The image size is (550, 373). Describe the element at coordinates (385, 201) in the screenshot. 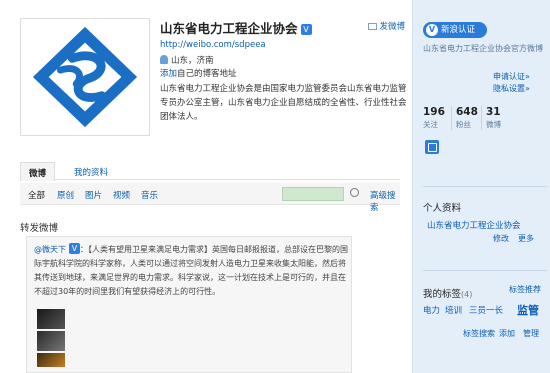

I see `advanced-search-link: 高级搜索` at that location.